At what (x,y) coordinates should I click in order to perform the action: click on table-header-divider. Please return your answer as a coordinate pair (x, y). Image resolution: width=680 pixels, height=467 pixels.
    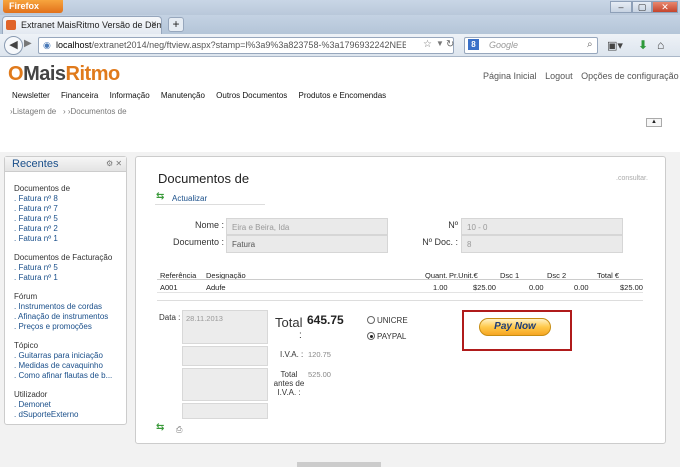
    Looking at the image, I should click on (400, 279).